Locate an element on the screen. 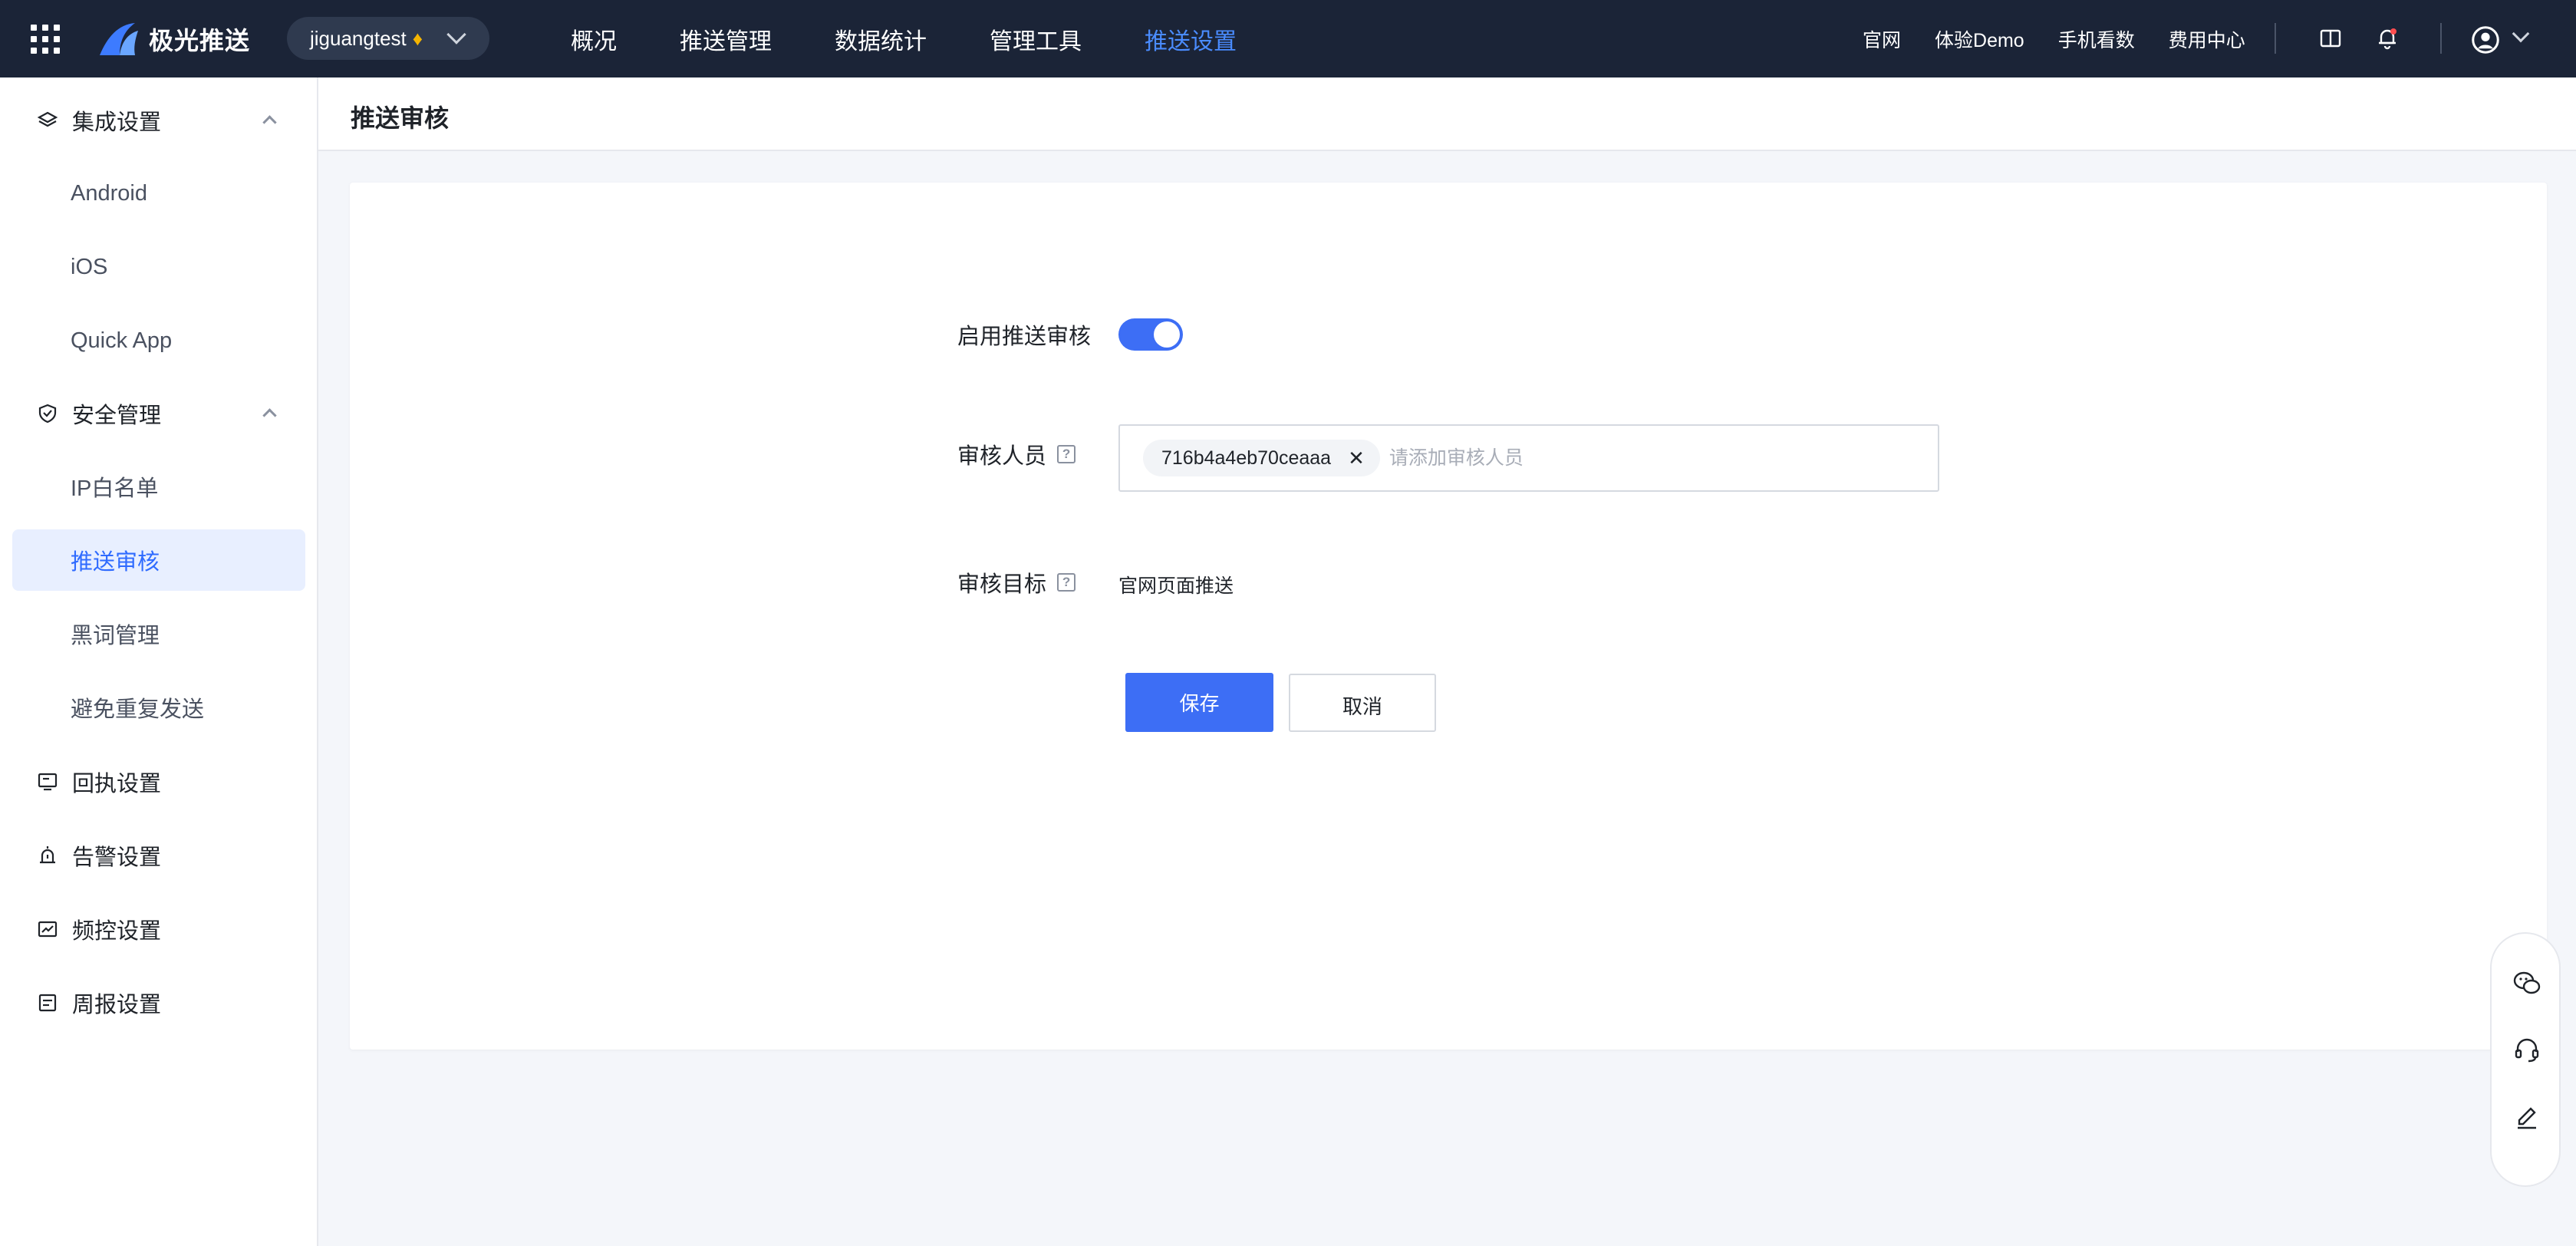 Image resolution: width=2576 pixels, height=1246 pixels. sidebar-item-blacklist-words: 黑词管理 is located at coordinates (158, 633).